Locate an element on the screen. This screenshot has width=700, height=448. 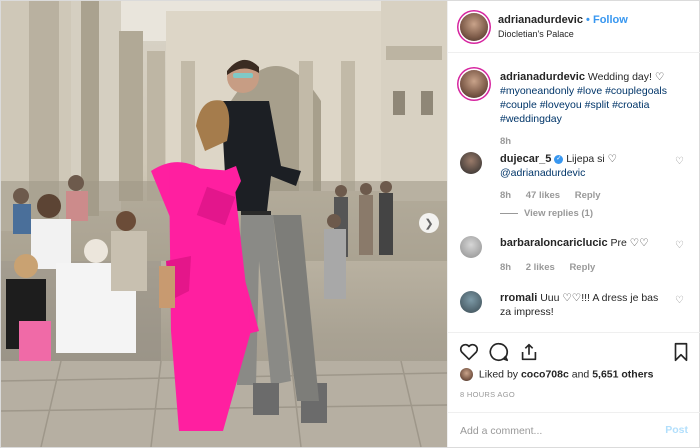
comment-meta: 8h 2 likes Reply is located at coordinates (553, 267).